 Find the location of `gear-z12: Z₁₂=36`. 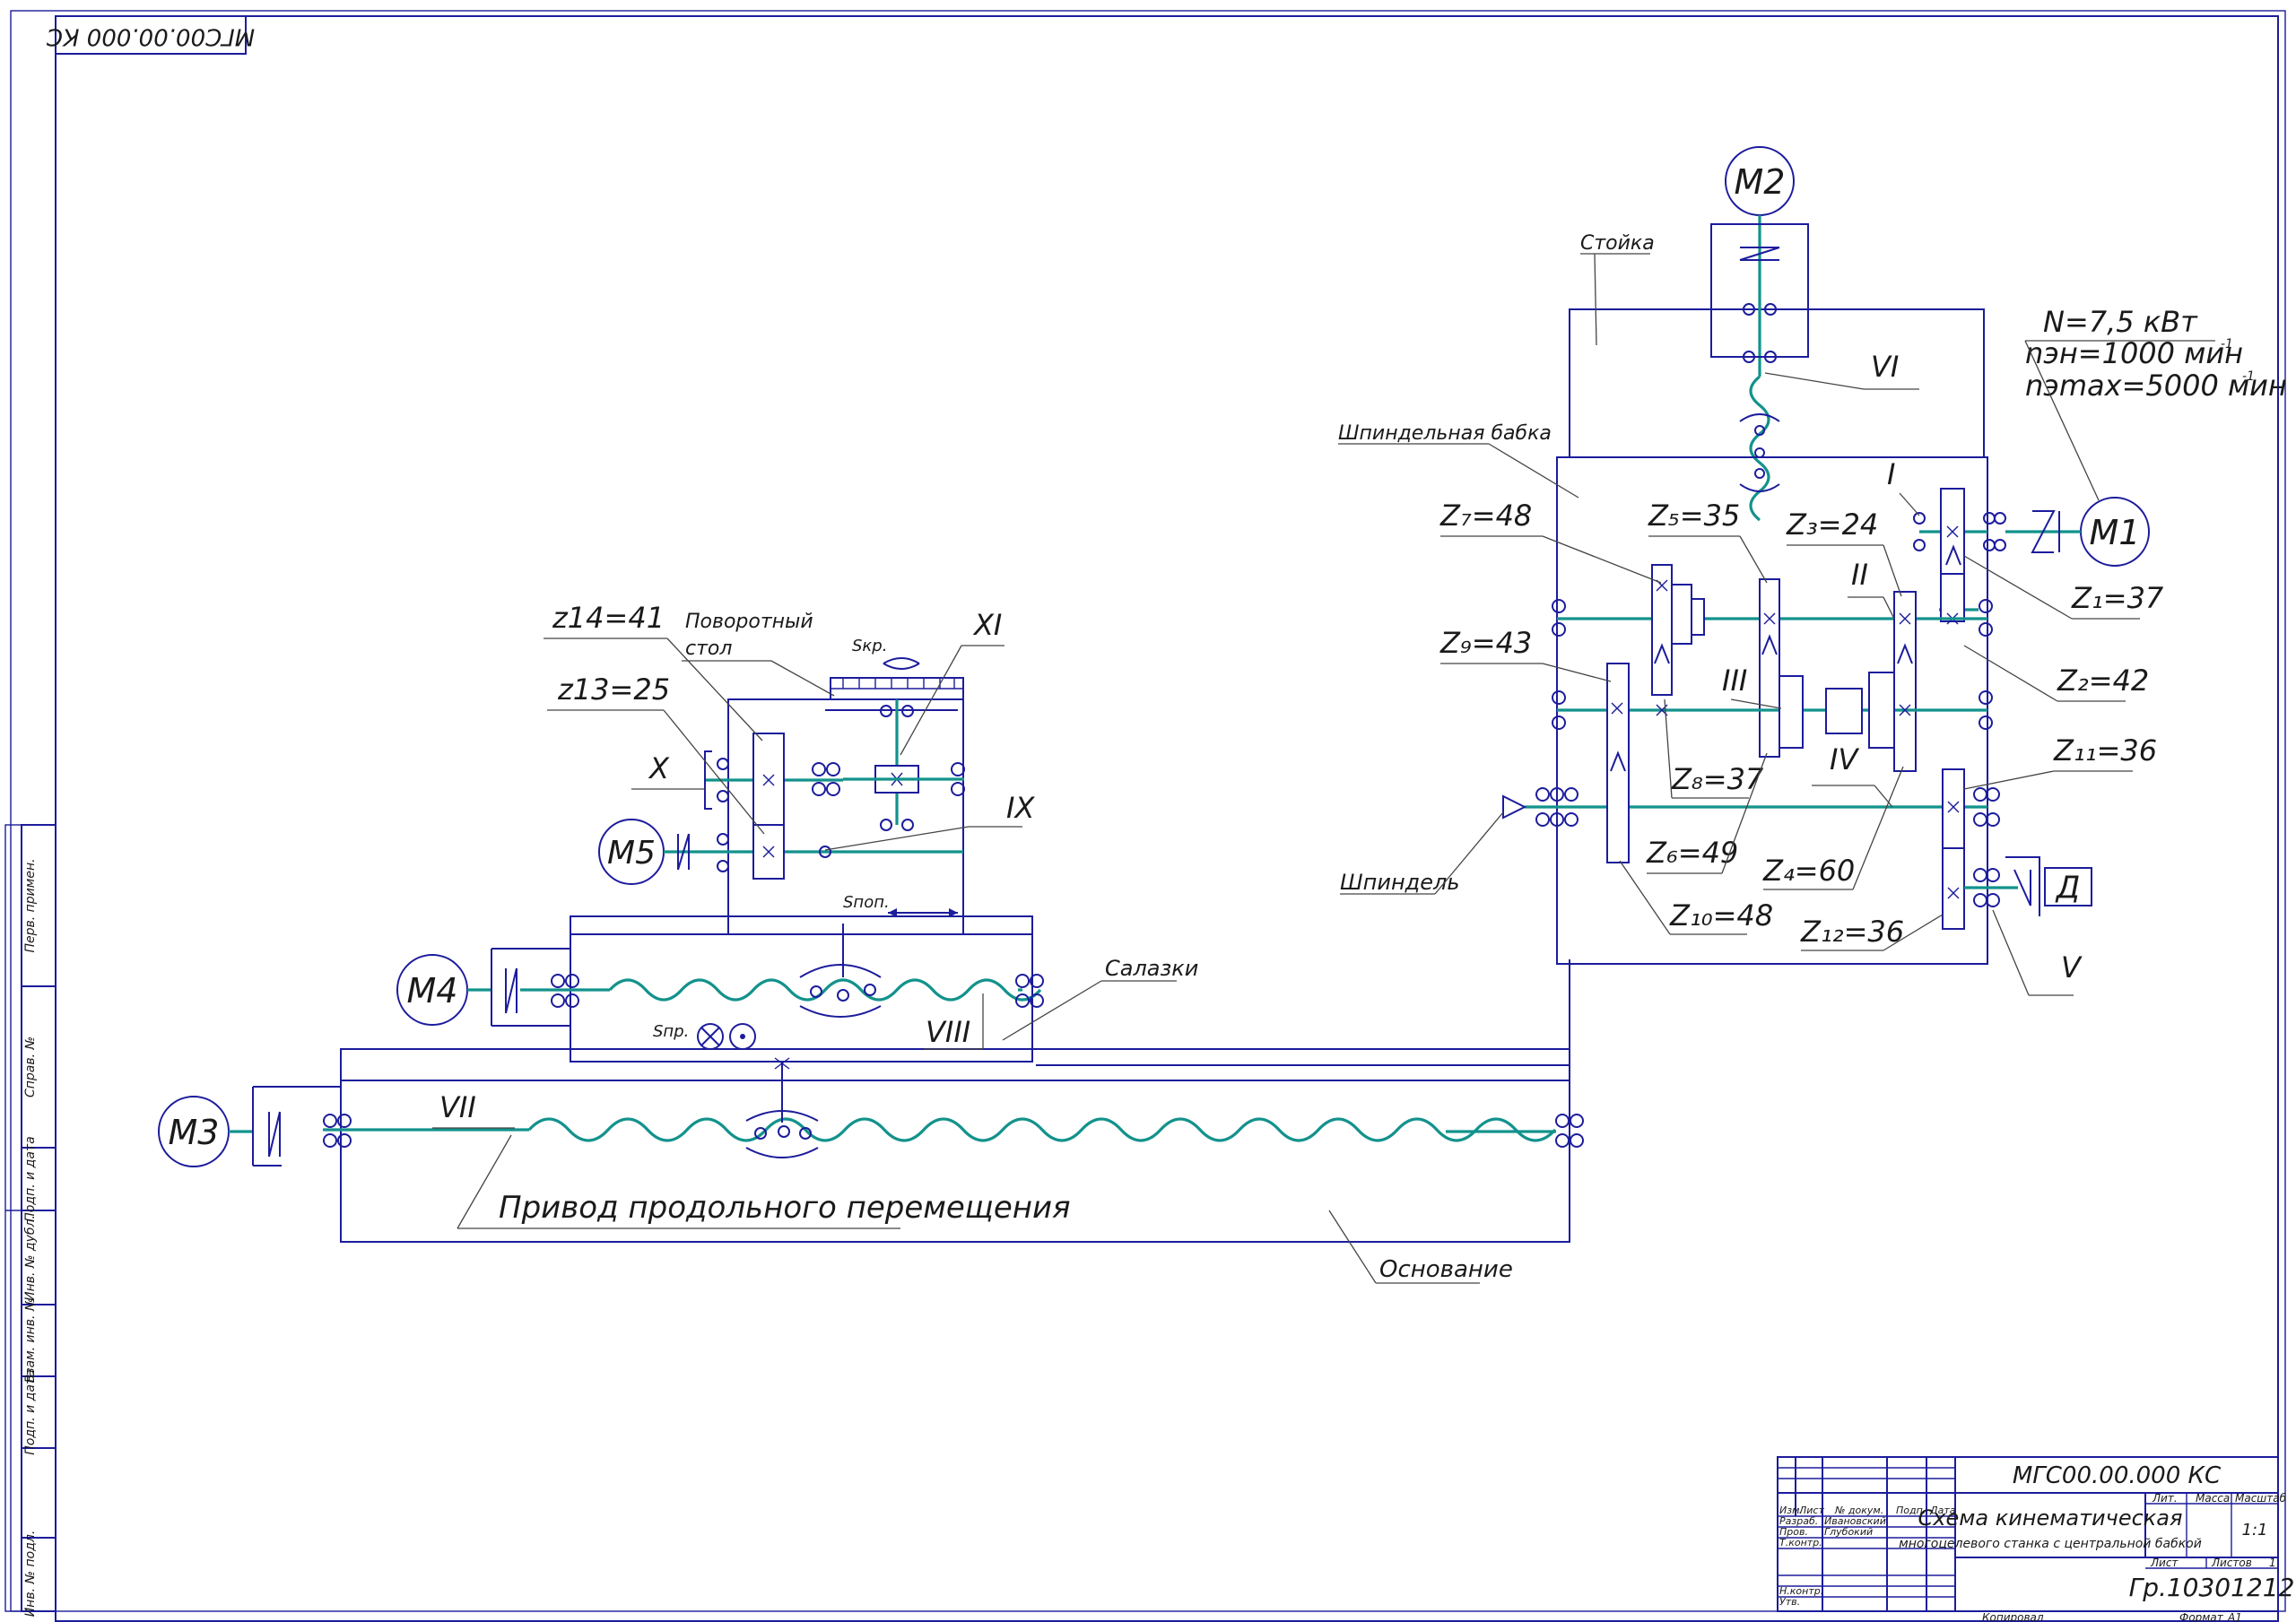

gear-z12: Z₁₂=36 is located at coordinates (1852, 932).